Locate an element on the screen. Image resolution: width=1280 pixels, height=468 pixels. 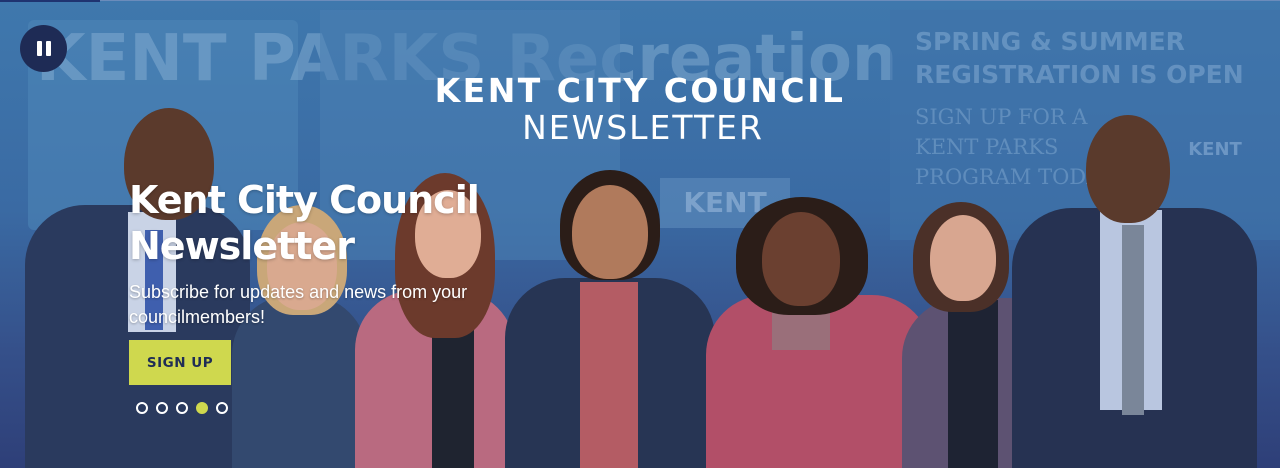
newsletter-logo-title: KENT CITY COUNCIL is located at coordinates (640, 90).